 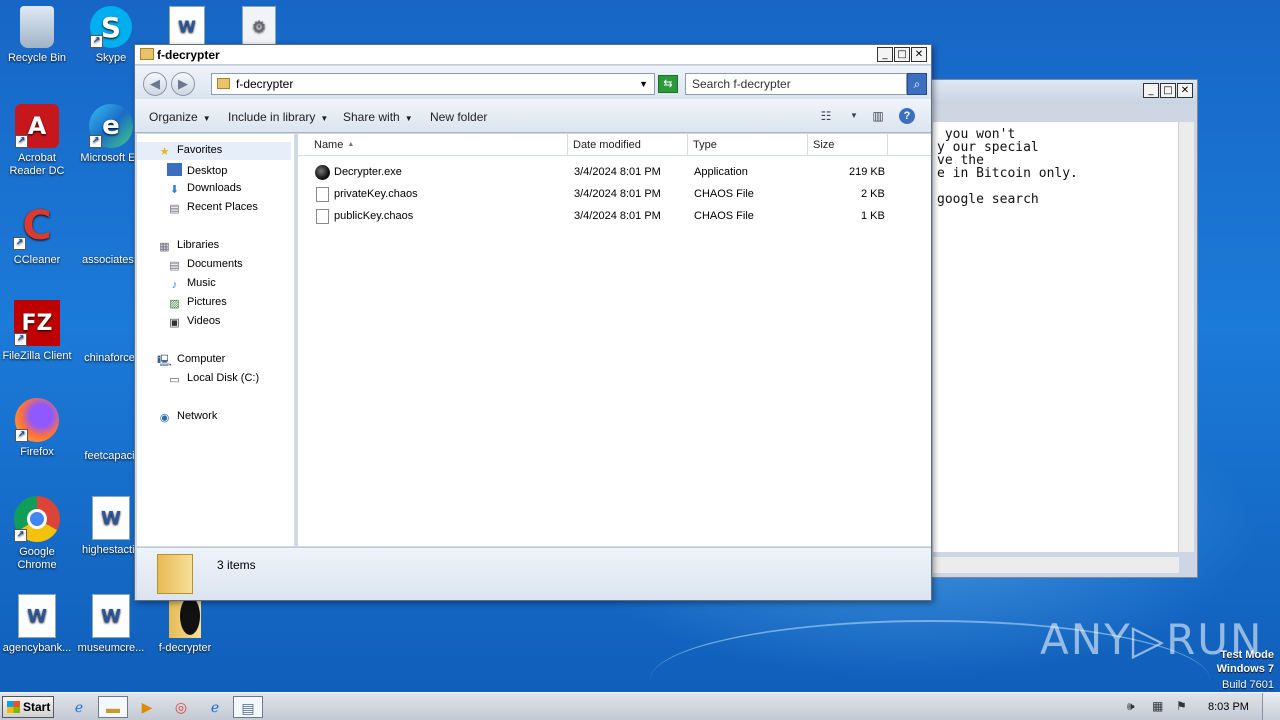 I want to click on new-folder-button: New folder, so click(x=458, y=117).